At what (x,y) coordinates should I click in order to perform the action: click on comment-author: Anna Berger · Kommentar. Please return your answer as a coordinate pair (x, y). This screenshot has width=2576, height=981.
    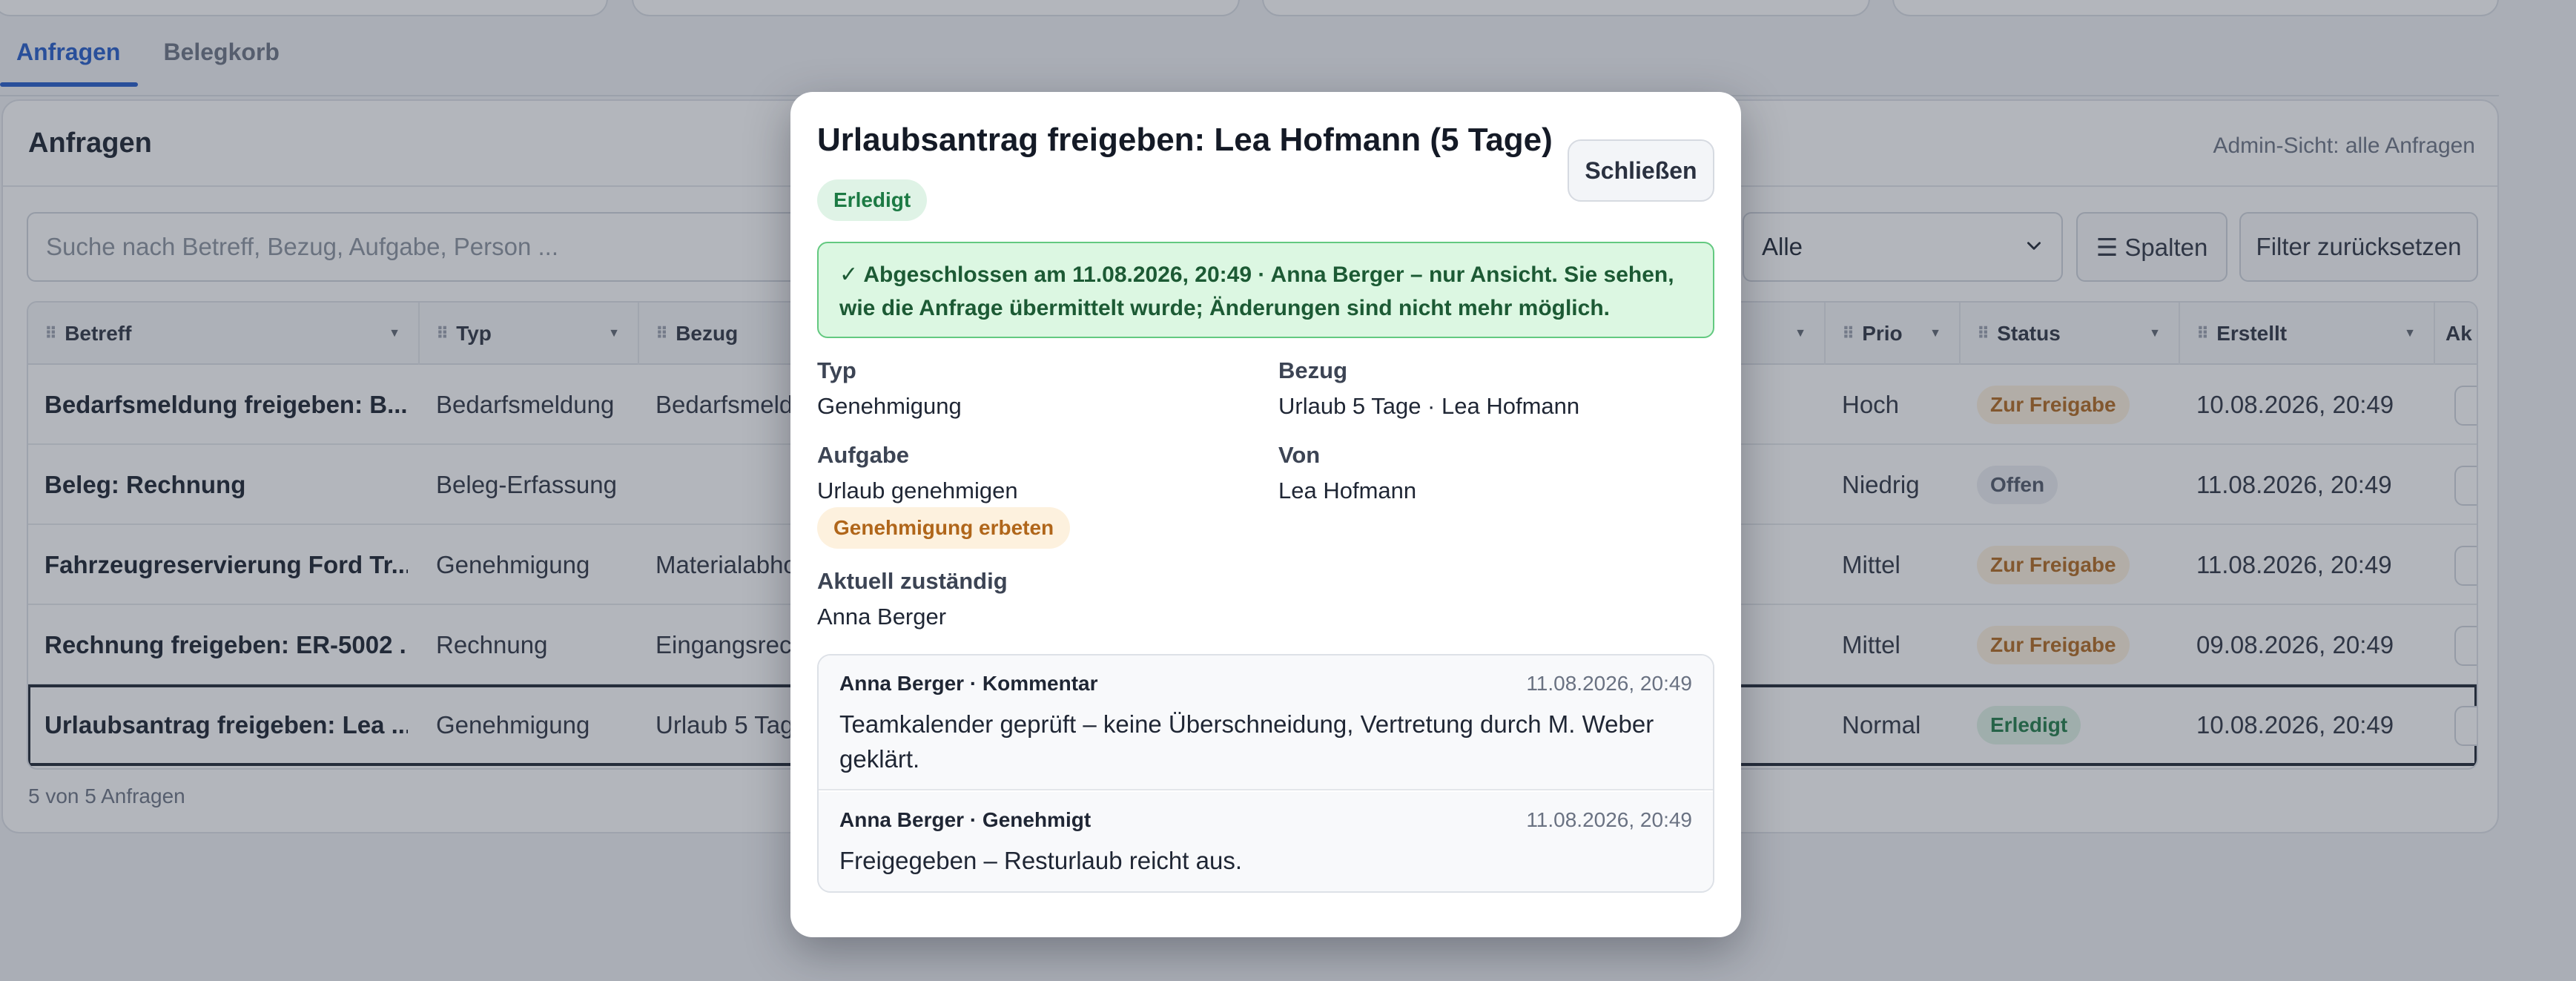
    Looking at the image, I should click on (968, 683).